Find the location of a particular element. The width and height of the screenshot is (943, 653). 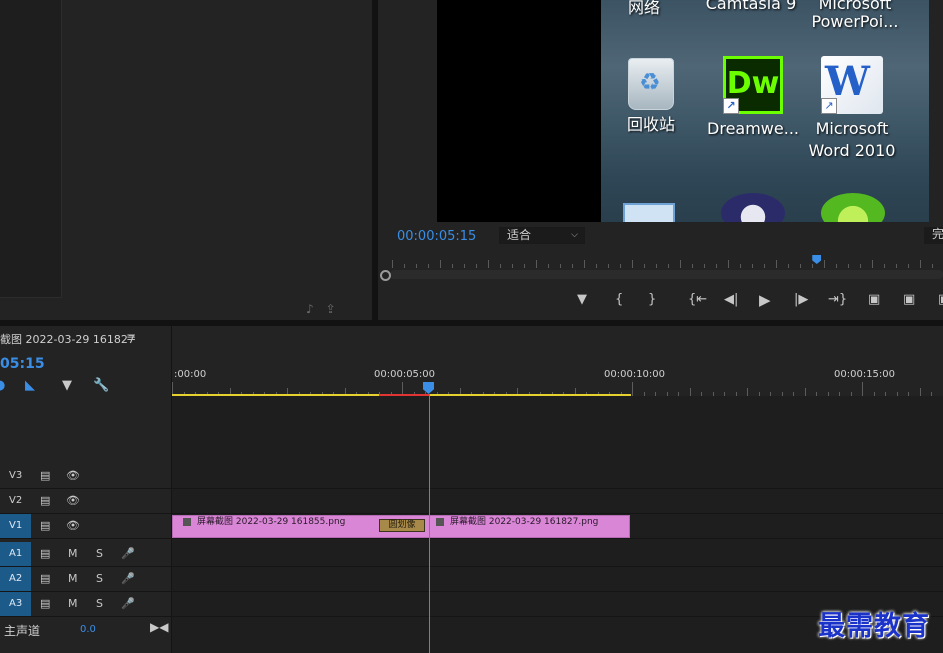

master-track: 主声道 0.0 ▶◀ is located at coordinates (471, 630).